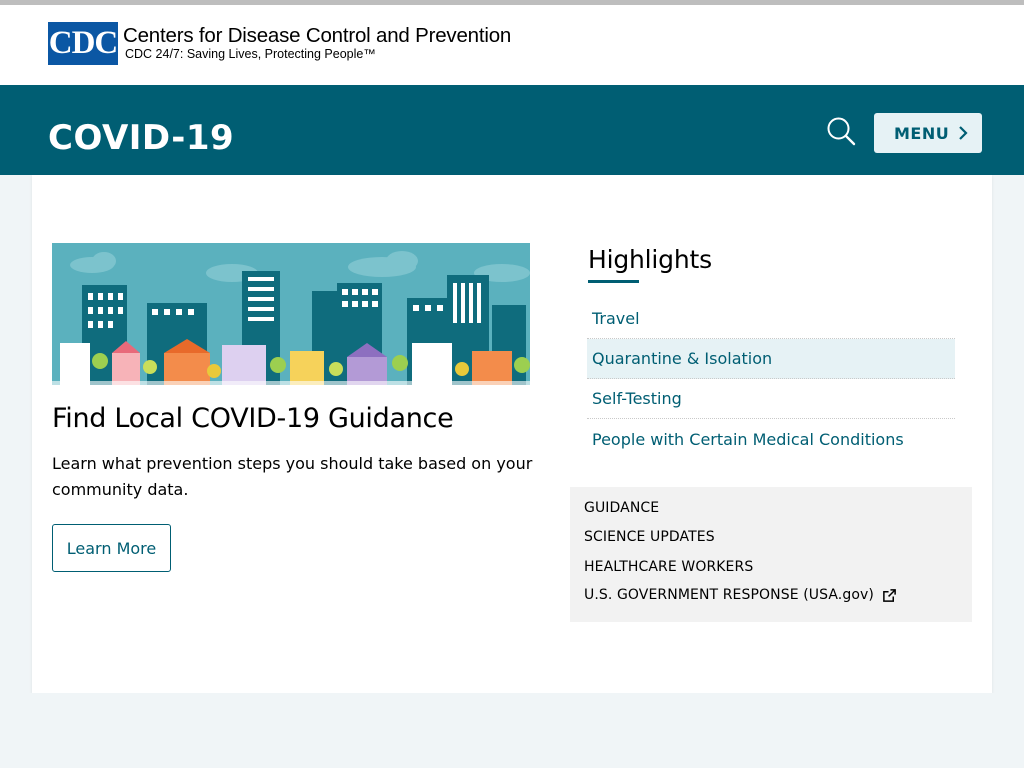 Image resolution: width=1024 pixels, height=768 pixels. I want to click on cdc-logo-mark: CDC, so click(83, 43).